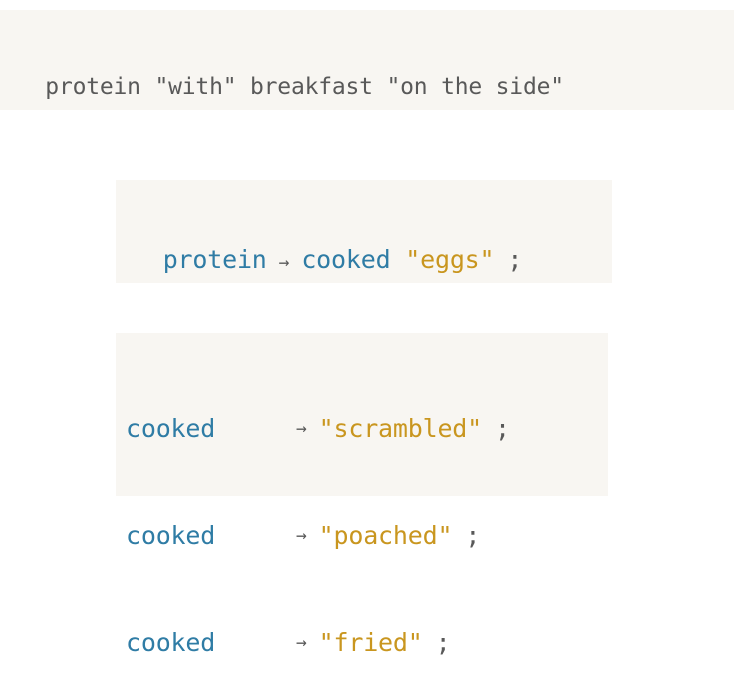 The width and height of the screenshot is (734, 696). Describe the element at coordinates (346, 259) in the screenshot. I see `protein-rule-nonterminal: cooked` at that location.